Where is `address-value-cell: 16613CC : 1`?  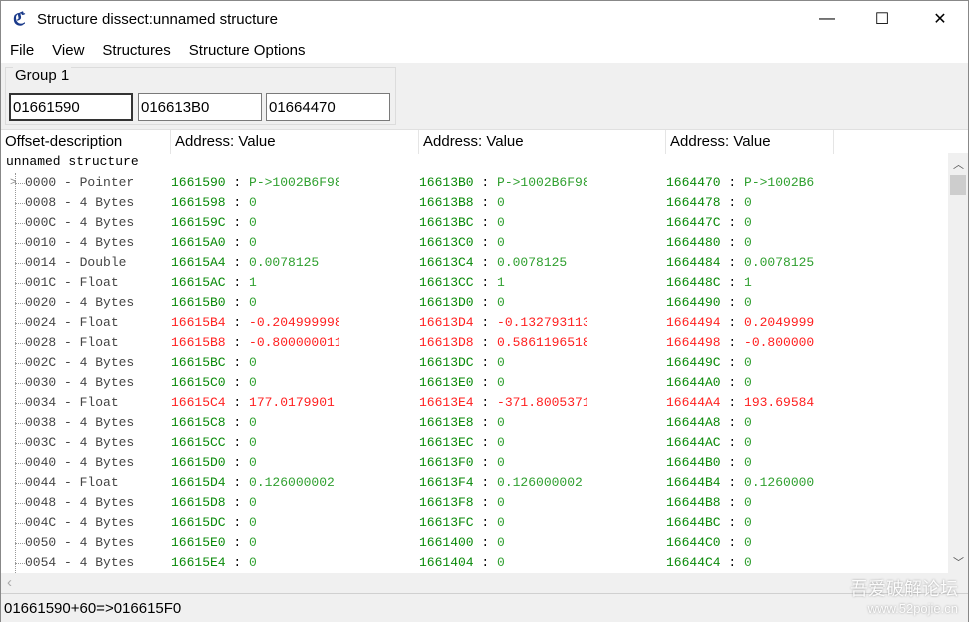
address-value-cell: 16613CC : 1 is located at coordinates (503, 283).